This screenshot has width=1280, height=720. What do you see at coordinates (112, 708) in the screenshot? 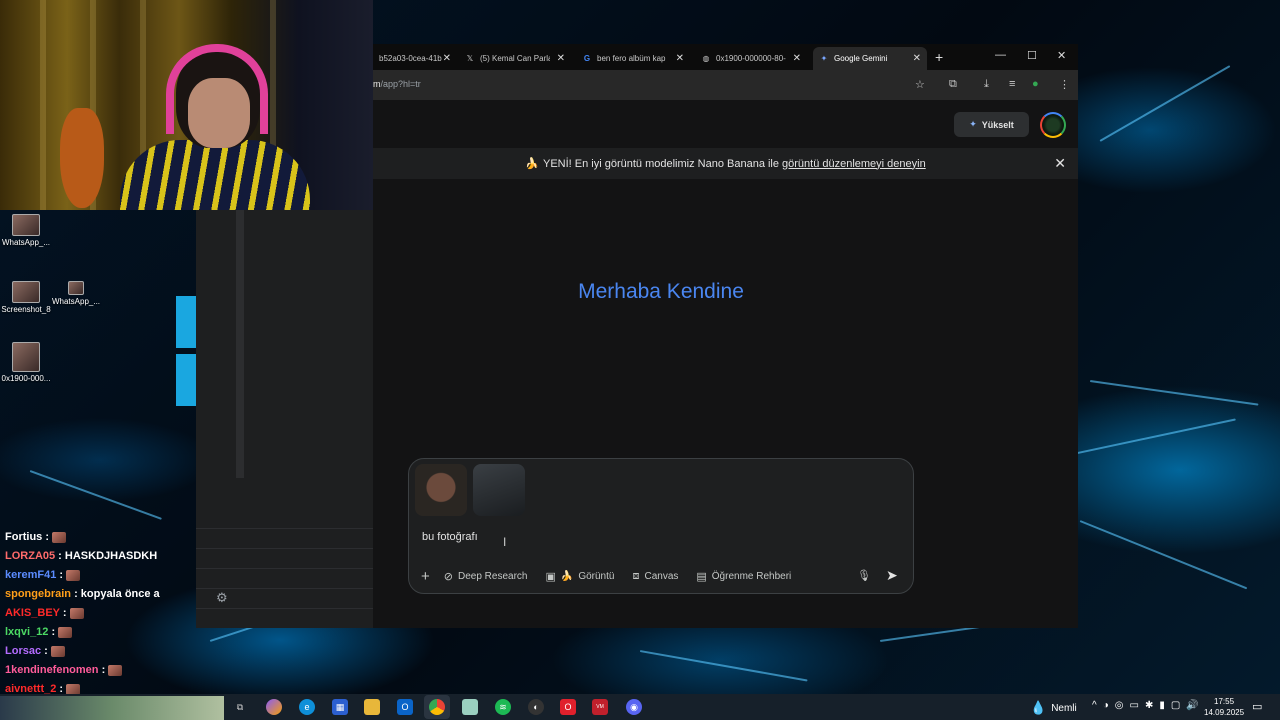
I see `taskbar-search-preview` at bounding box center [112, 708].